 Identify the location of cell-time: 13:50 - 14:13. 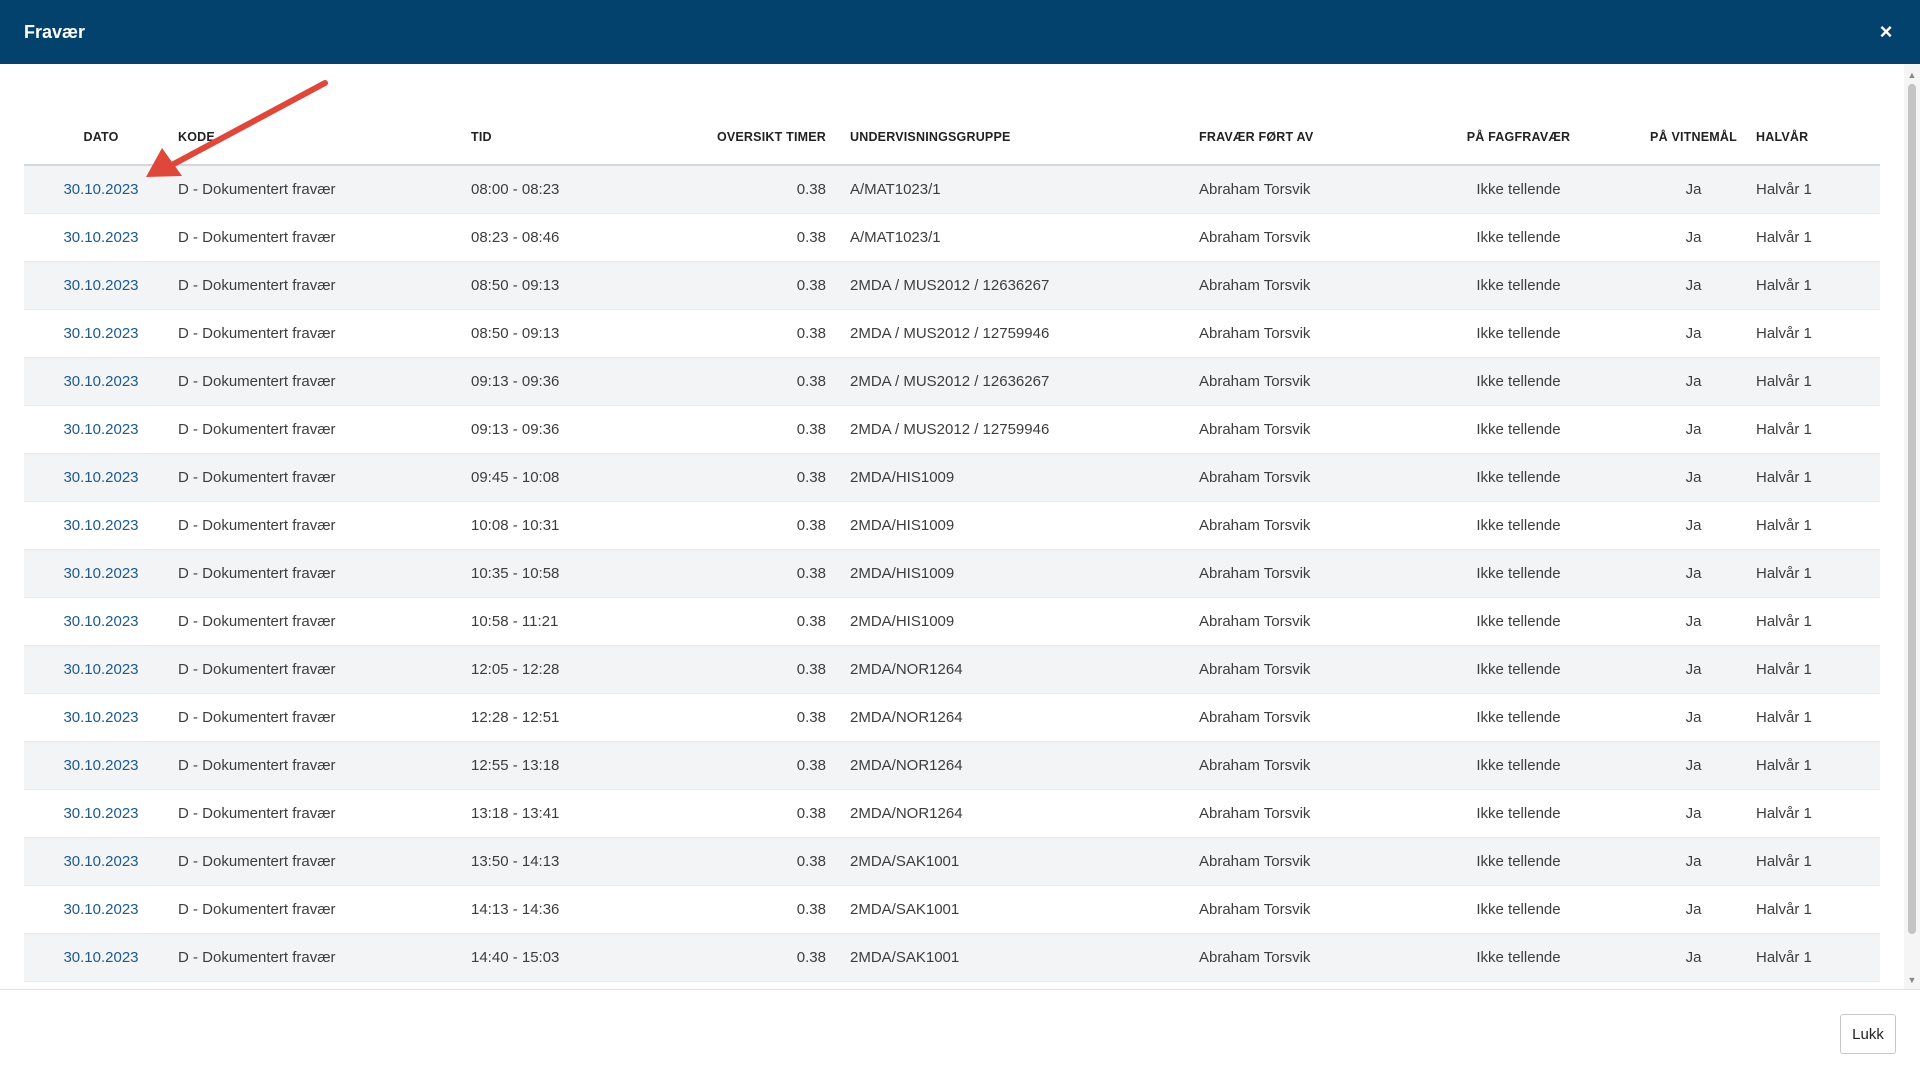
(573, 861).